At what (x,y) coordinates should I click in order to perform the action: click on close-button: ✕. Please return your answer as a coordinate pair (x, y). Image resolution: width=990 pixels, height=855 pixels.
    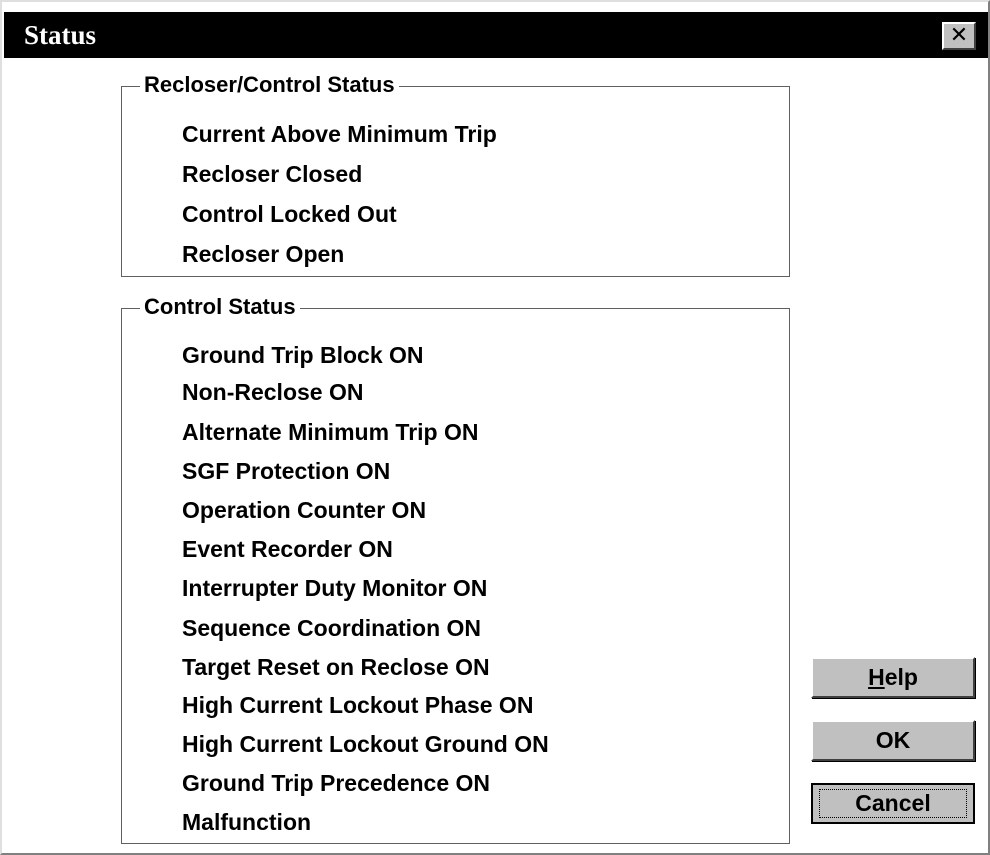
    Looking at the image, I should click on (959, 36).